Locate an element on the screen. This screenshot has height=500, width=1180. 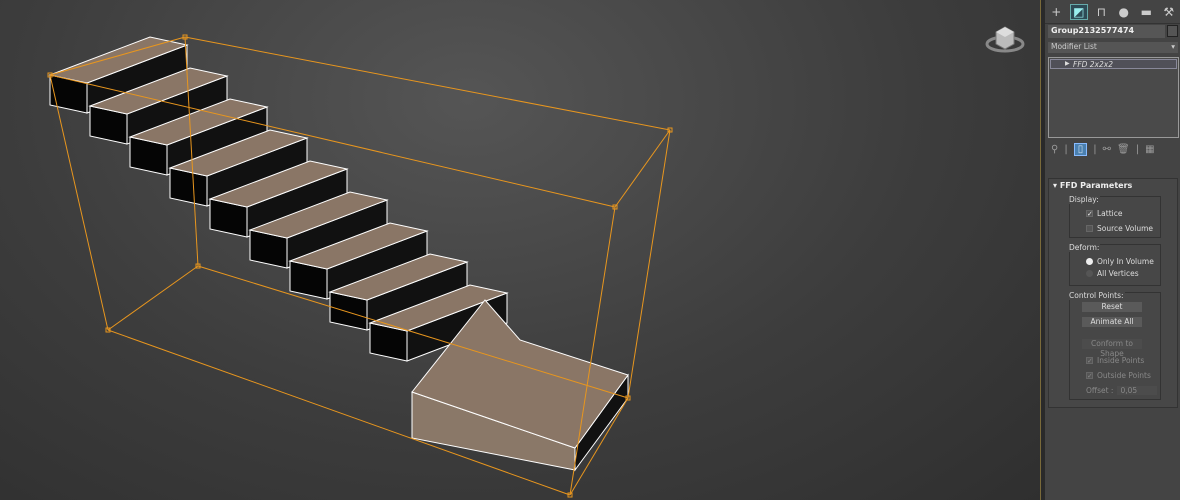
stack-toolbar: ⚲ | ▯ | ⚯ 🗑 | ▦ is located at coordinates (1103, 149).